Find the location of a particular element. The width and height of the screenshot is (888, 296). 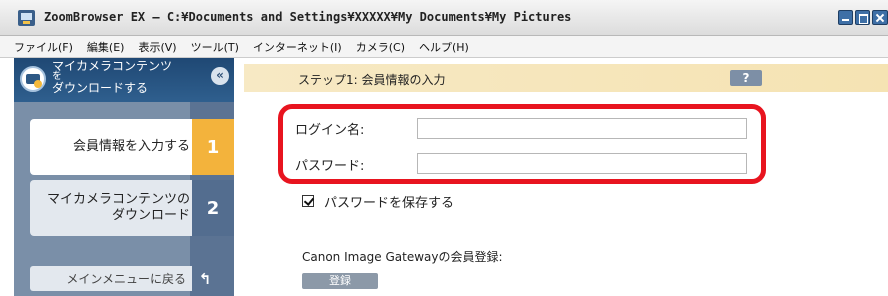

menu-camera: カメラ(C) is located at coordinates (380, 47).